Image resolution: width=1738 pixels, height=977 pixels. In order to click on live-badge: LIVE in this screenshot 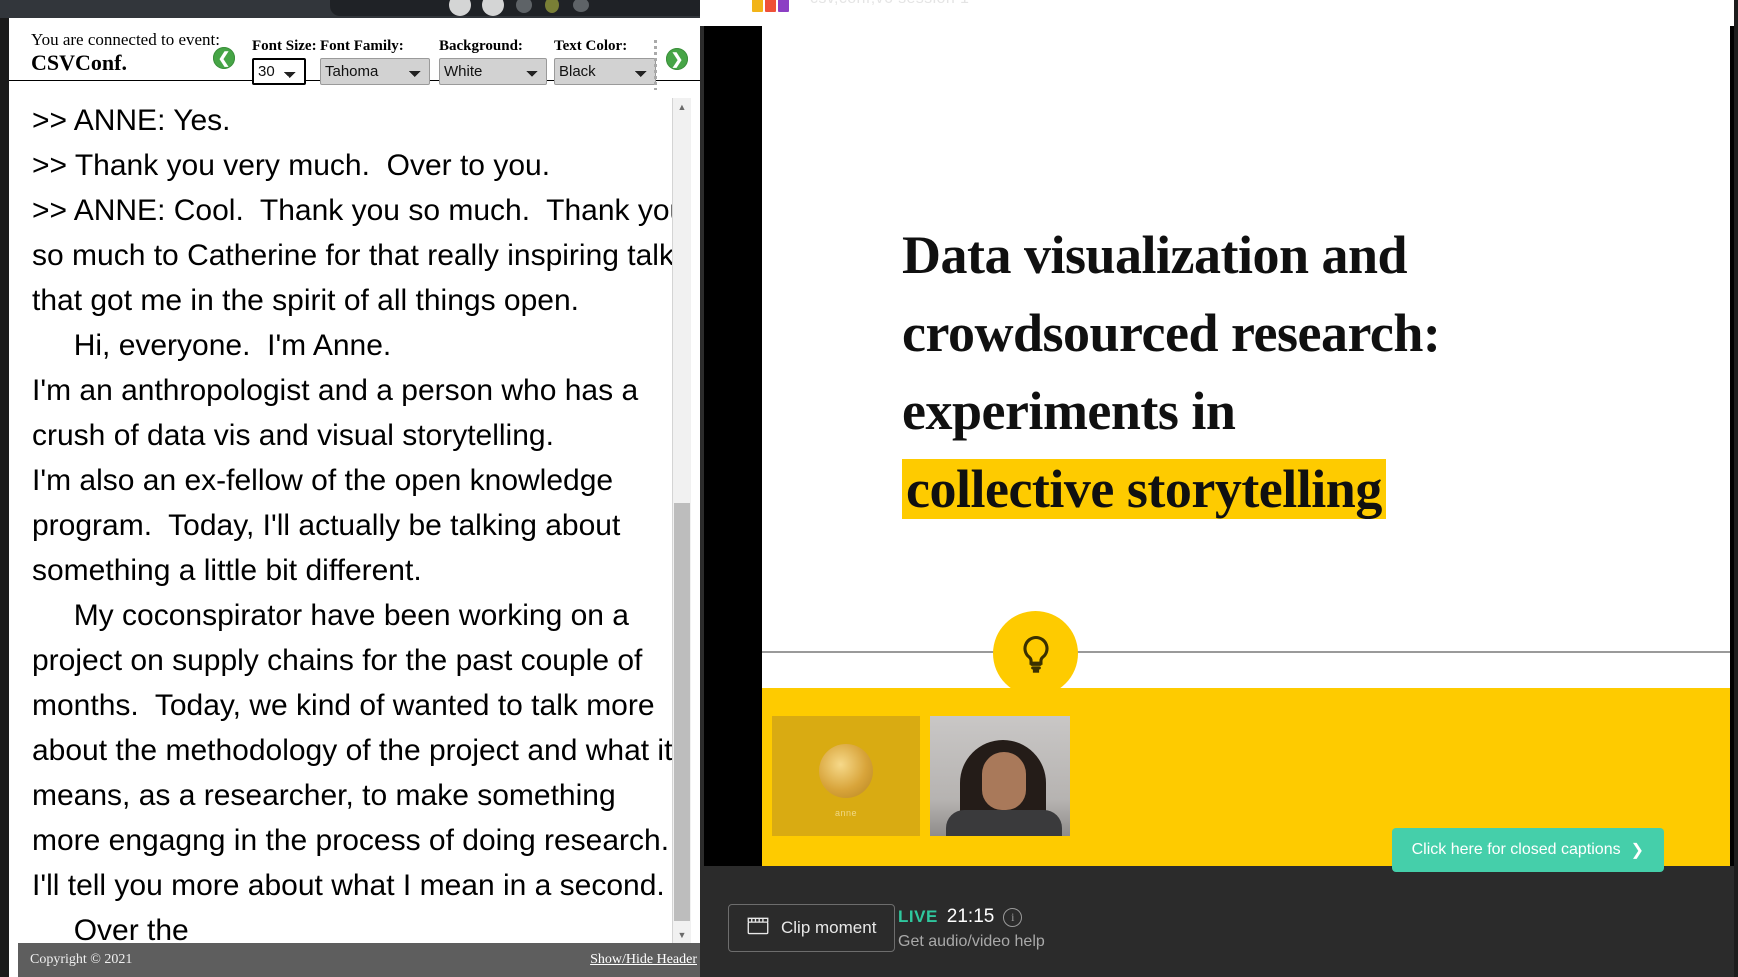, I will do `click(918, 916)`.